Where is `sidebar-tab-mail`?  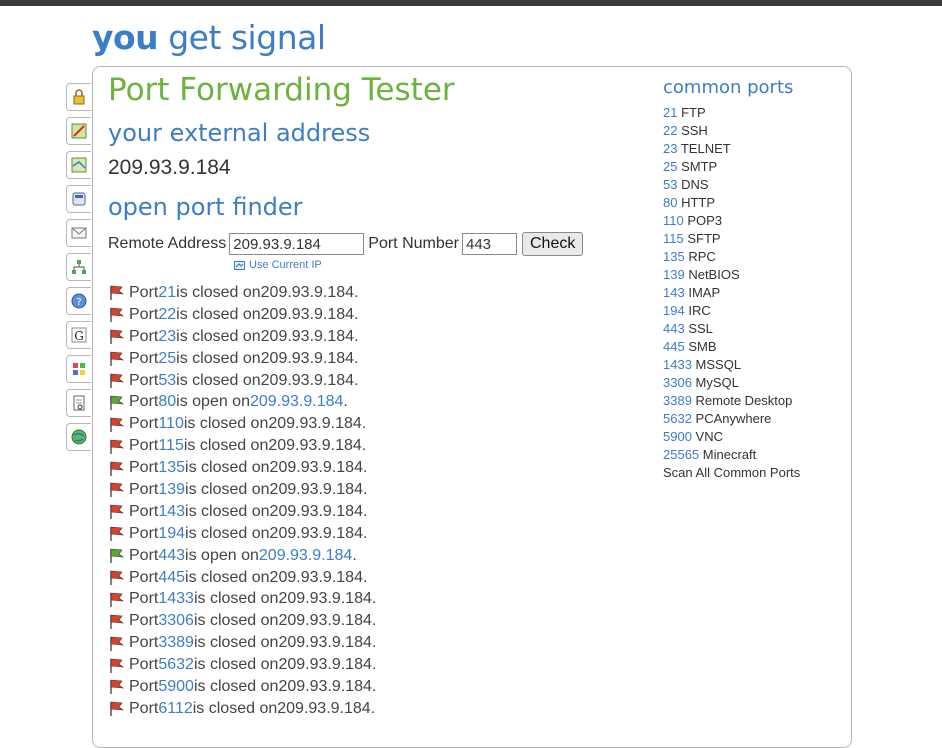 sidebar-tab-mail is located at coordinates (78, 233).